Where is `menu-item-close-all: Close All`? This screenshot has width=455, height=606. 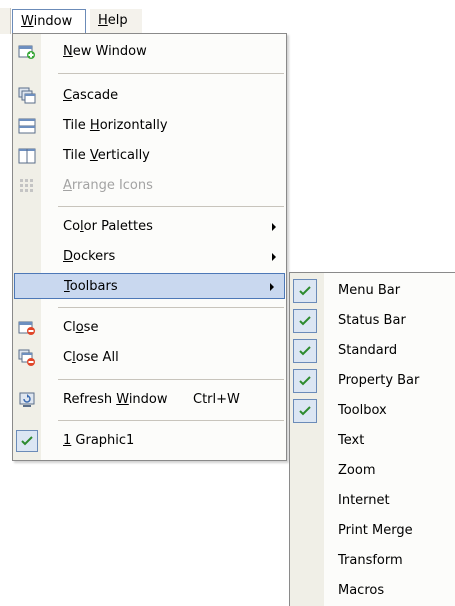 menu-item-close-all: Close All is located at coordinates (149, 358).